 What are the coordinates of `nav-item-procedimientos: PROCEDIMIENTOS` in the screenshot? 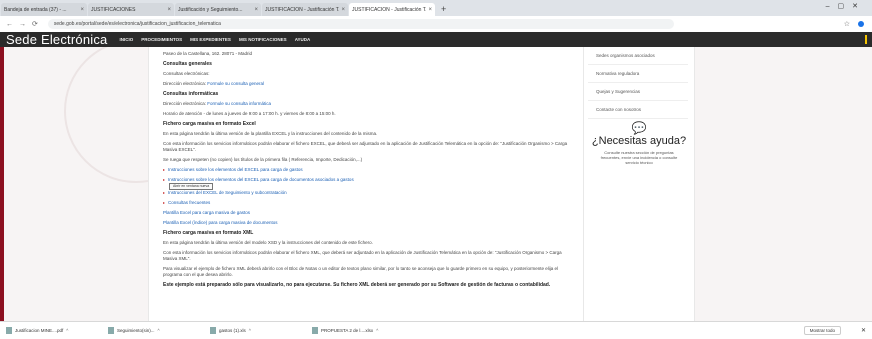 It's located at (161, 39).